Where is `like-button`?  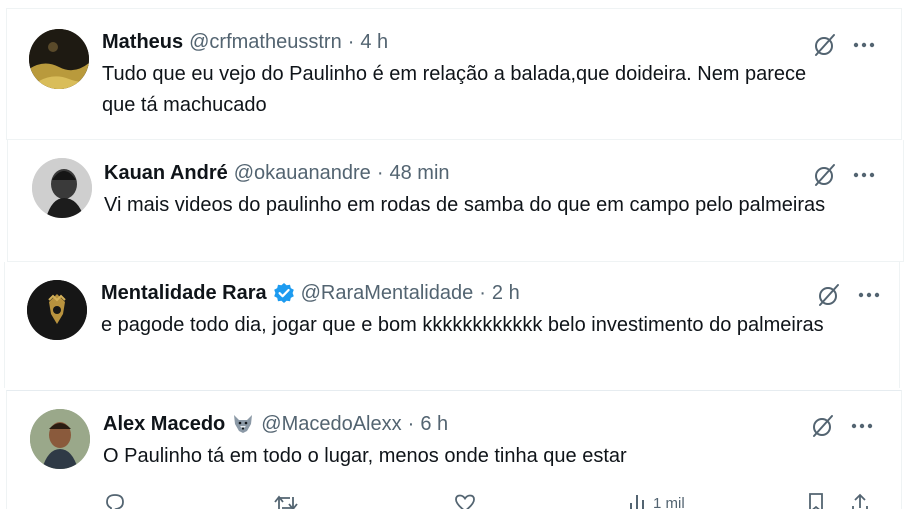
like-button is located at coordinates (465, 500).